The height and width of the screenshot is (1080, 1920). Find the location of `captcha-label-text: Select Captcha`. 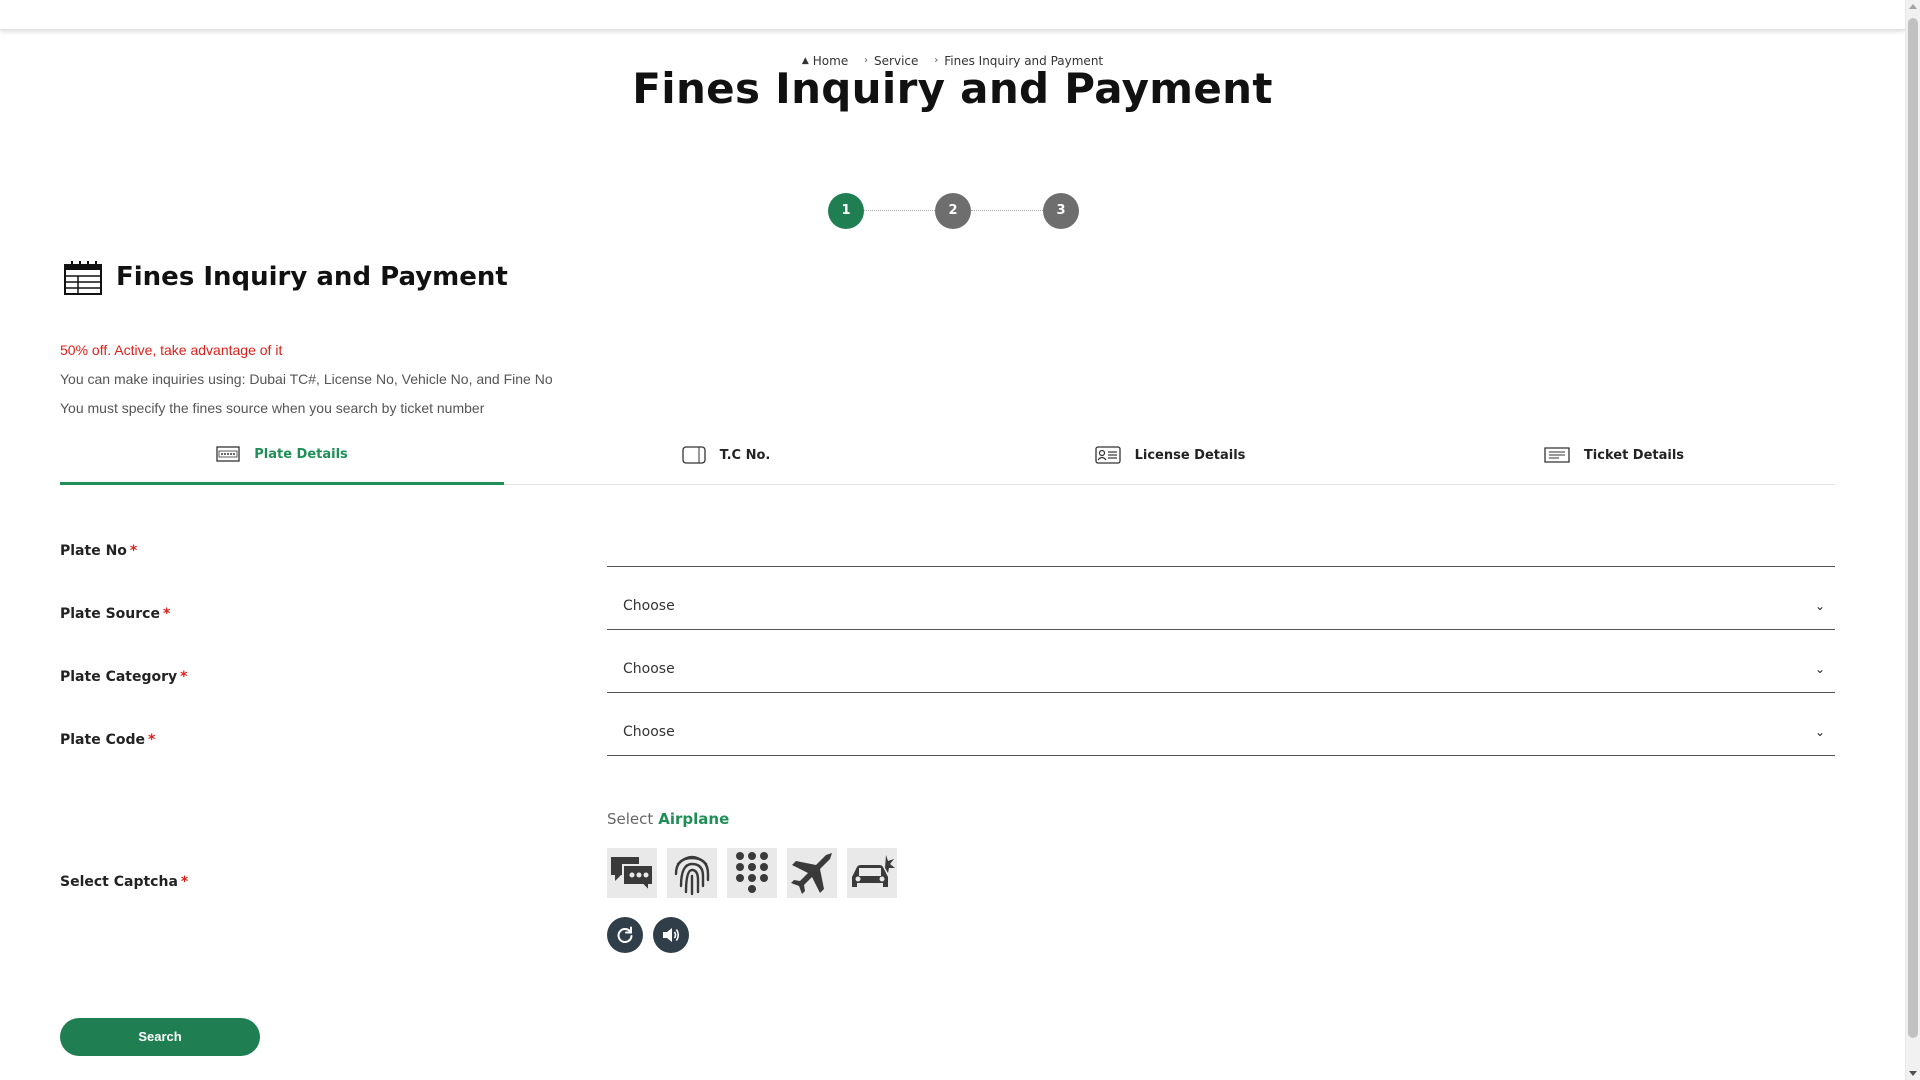

captcha-label-text: Select Captcha is located at coordinates (119, 882).